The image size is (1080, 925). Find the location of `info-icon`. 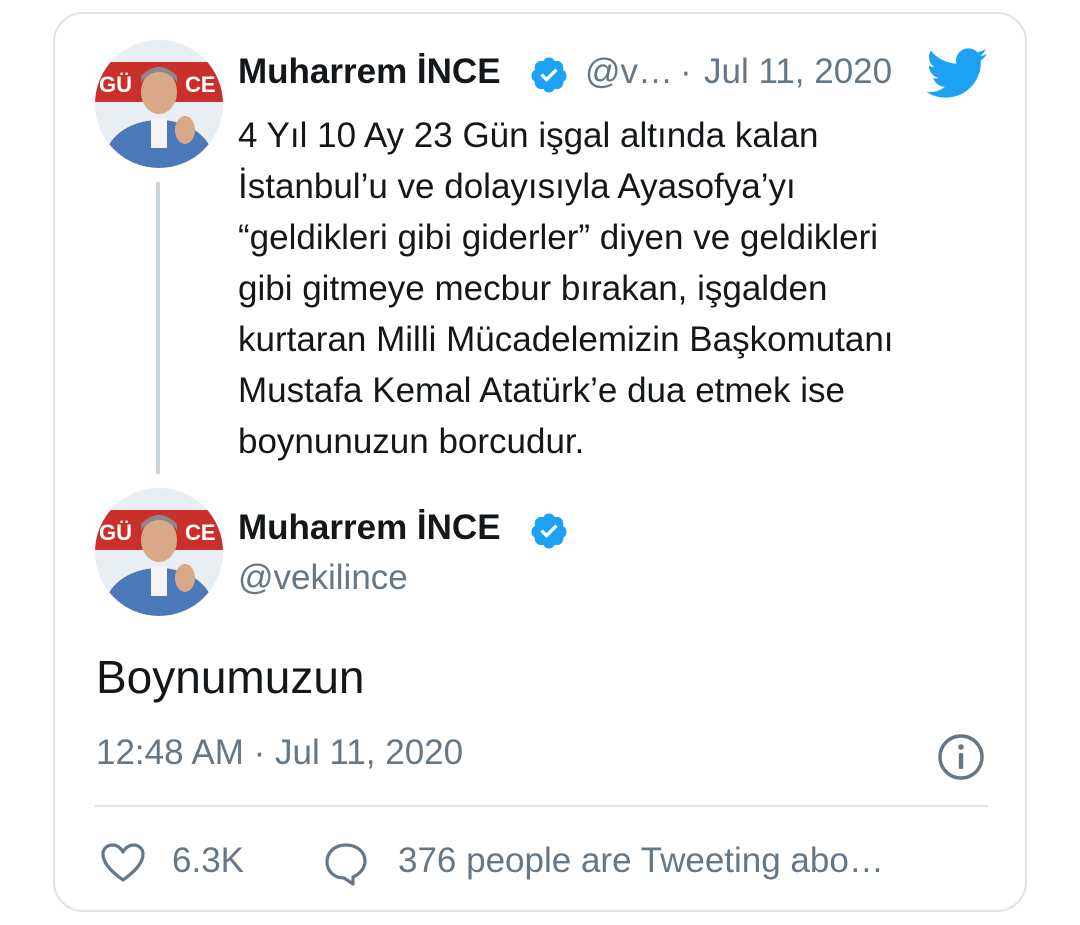

info-icon is located at coordinates (961, 757).